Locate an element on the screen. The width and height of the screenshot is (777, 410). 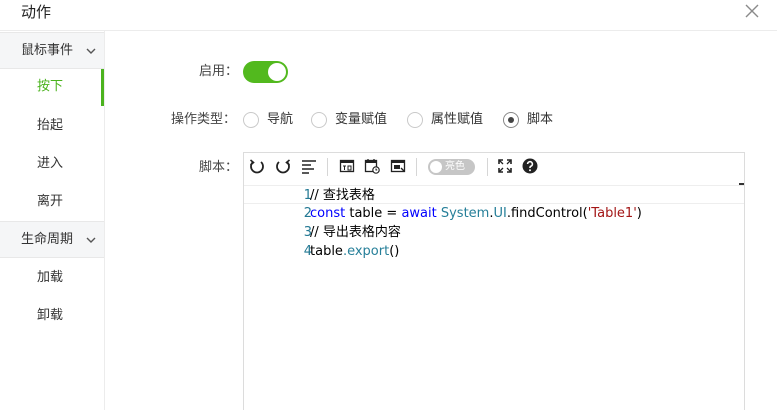
sidebar-item-leave: 离开 is located at coordinates (52, 202).